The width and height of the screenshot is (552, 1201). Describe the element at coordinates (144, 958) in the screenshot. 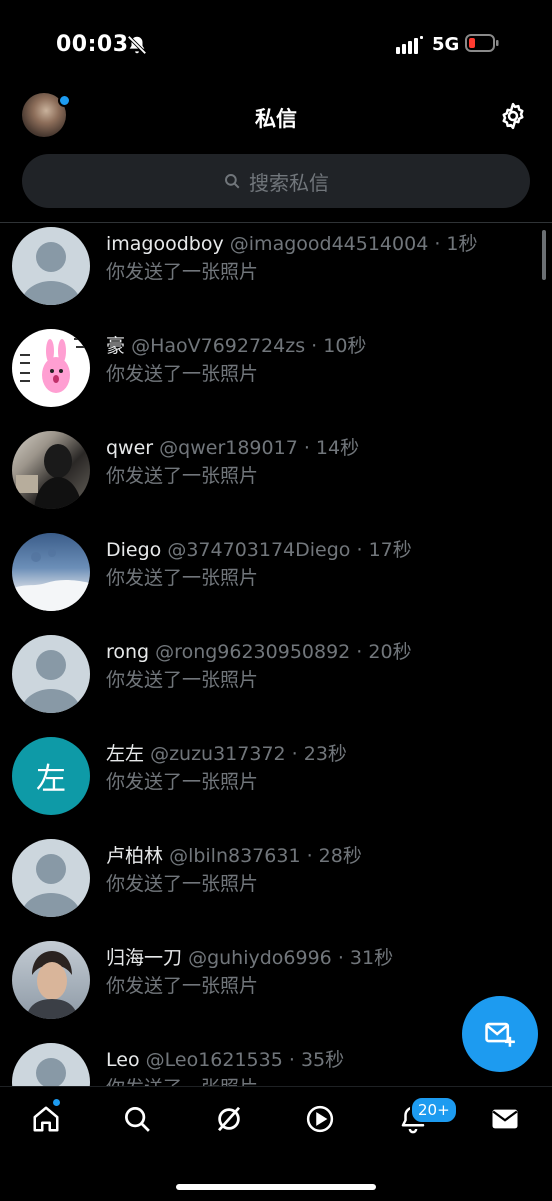

I see `conversation-name: 归海一刀` at that location.